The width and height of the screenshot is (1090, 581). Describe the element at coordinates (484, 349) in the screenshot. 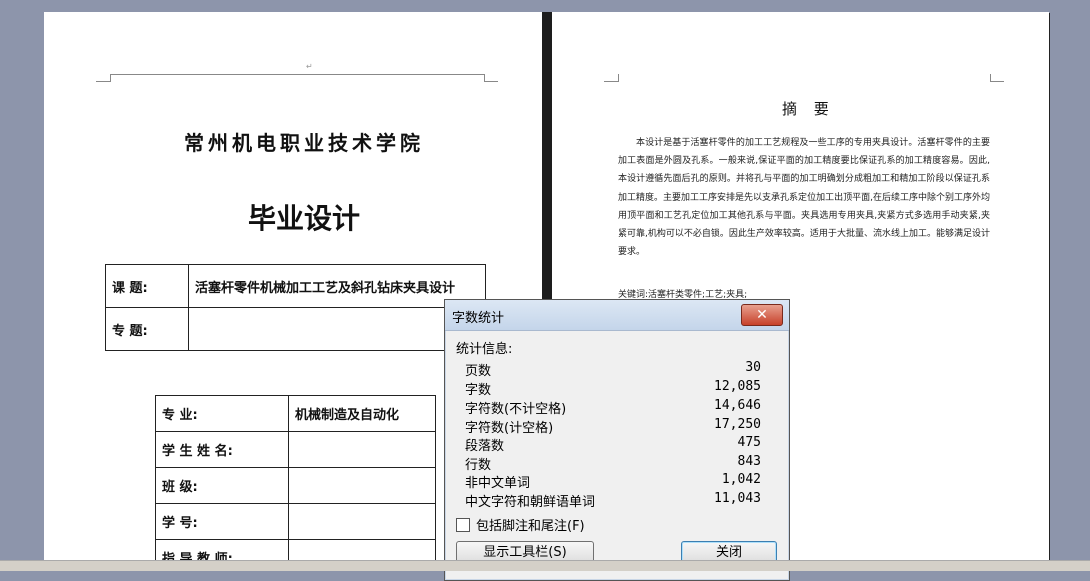

I see `stats-heading: 统计信息:` at that location.